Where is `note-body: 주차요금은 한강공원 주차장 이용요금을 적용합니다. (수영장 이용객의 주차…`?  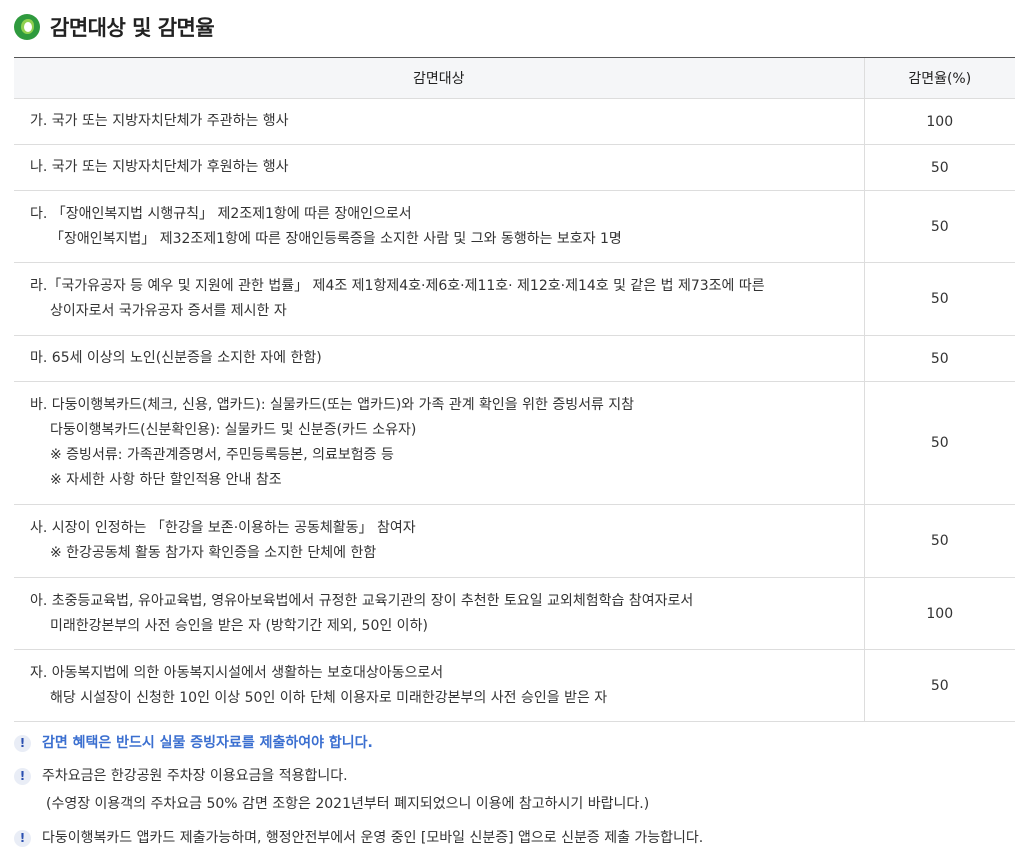 note-body: 주차요금은 한강공원 주차장 이용요금을 적용합니다. (수영장 이용객의 주차… is located at coordinates (345, 790).